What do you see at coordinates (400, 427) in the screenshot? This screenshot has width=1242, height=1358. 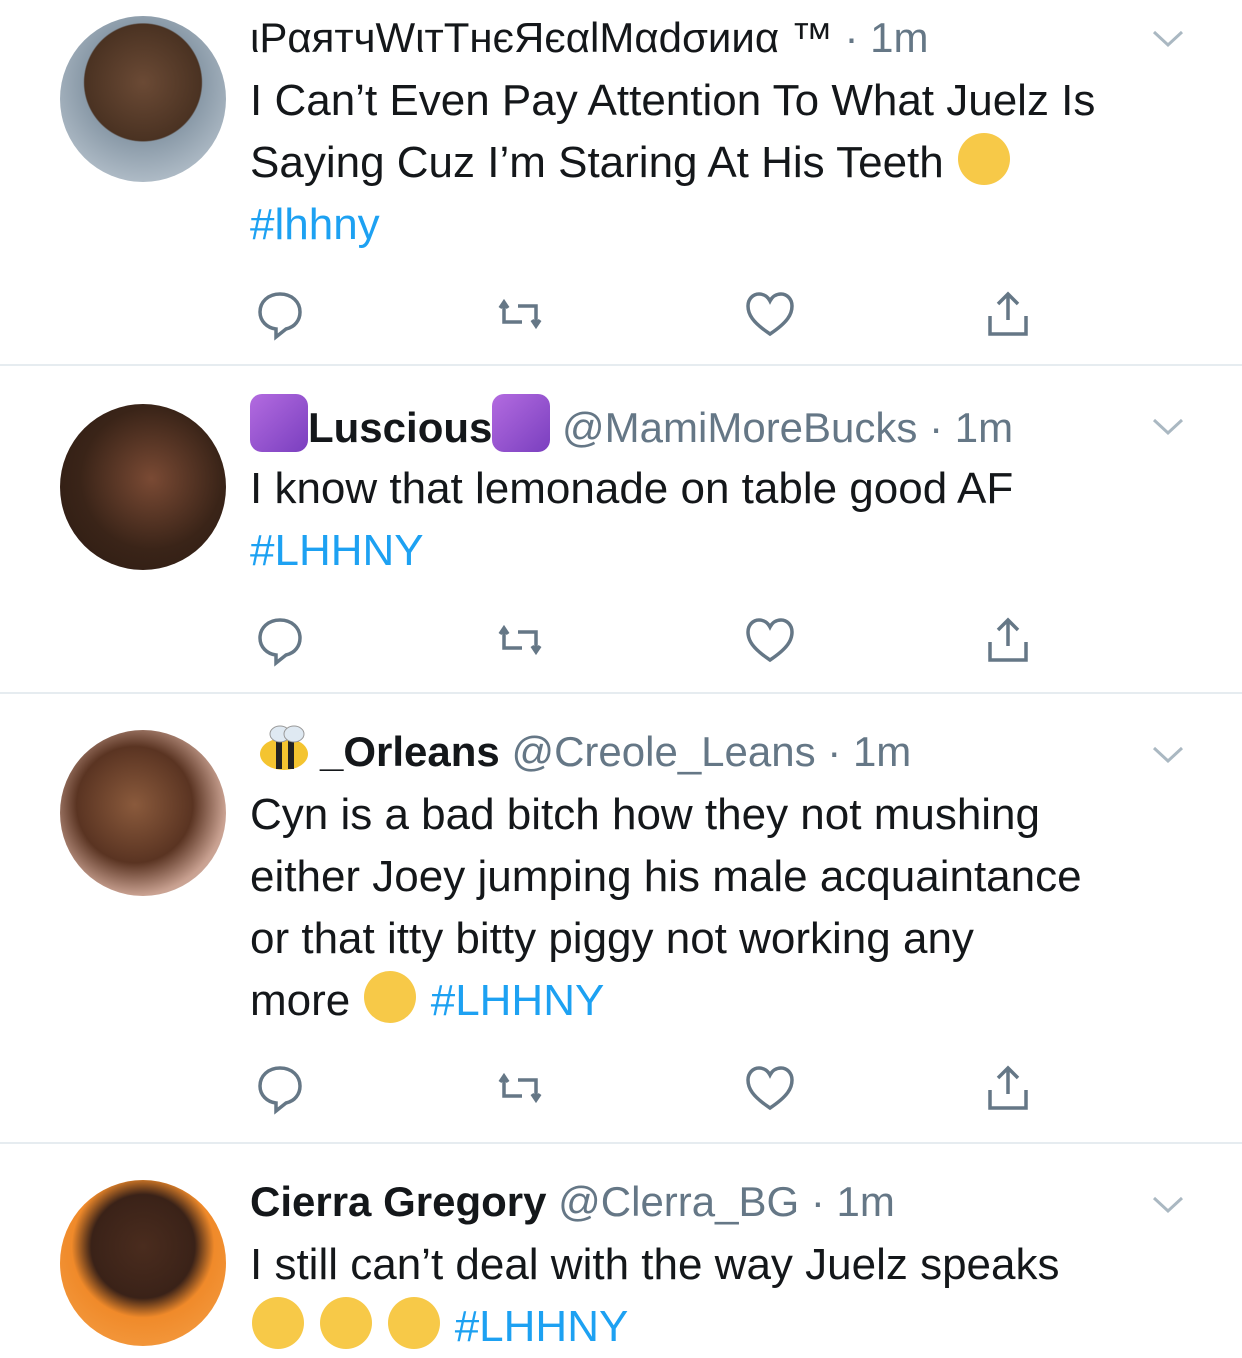 I see `display-name: Luscious` at bounding box center [400, 427].